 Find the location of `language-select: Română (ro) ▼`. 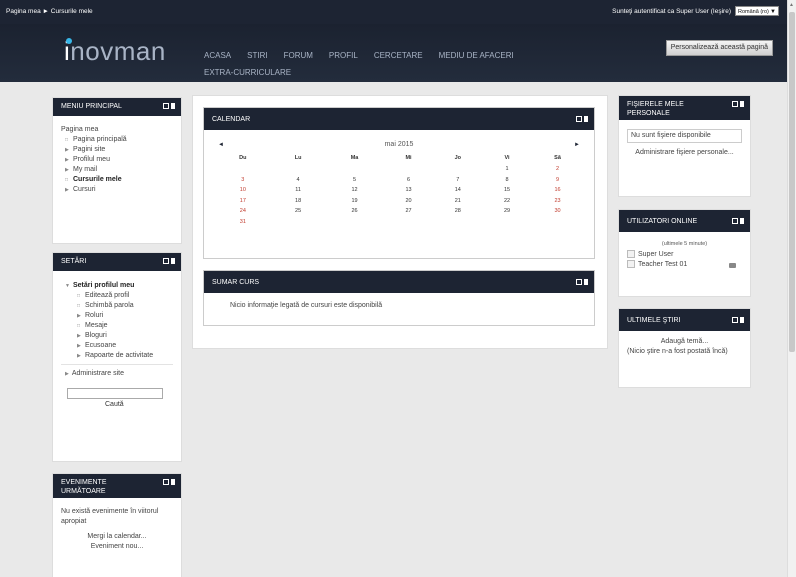

language-select: Română (ro) ▼ is located at coordinates (757, 11).